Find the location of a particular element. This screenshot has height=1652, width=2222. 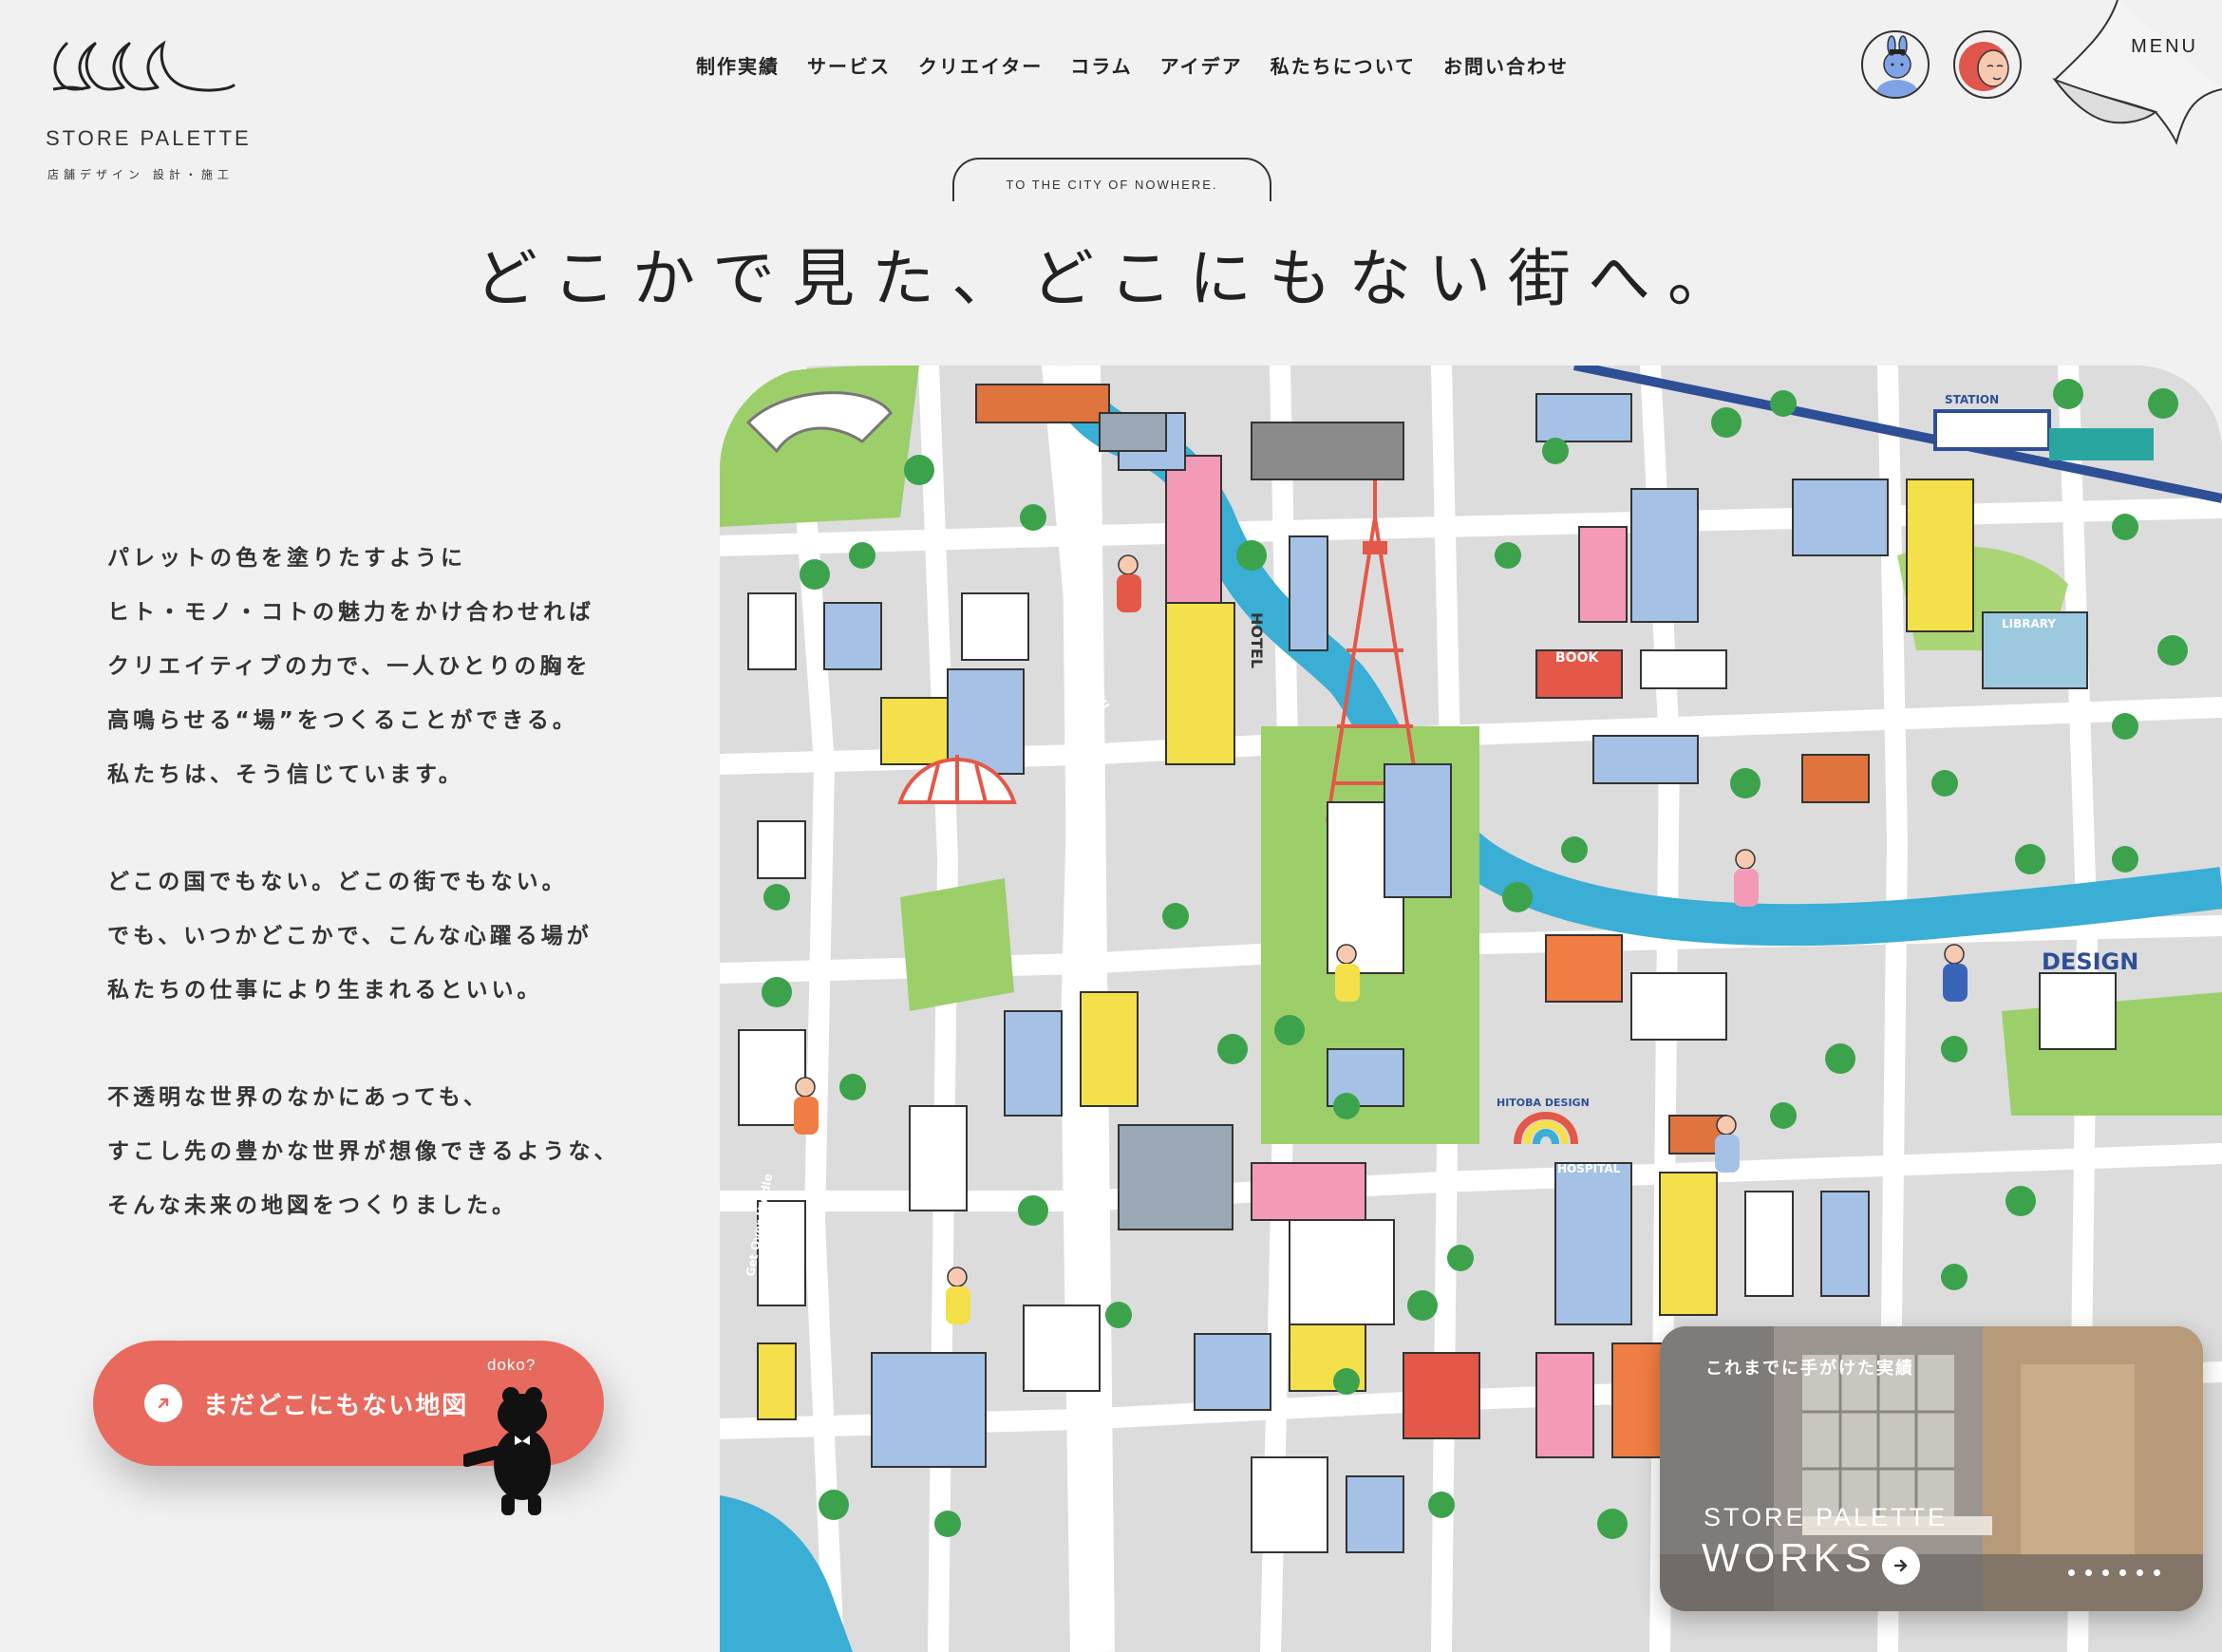

nav-works: 制作実績 is located at coordinates (738, 65).